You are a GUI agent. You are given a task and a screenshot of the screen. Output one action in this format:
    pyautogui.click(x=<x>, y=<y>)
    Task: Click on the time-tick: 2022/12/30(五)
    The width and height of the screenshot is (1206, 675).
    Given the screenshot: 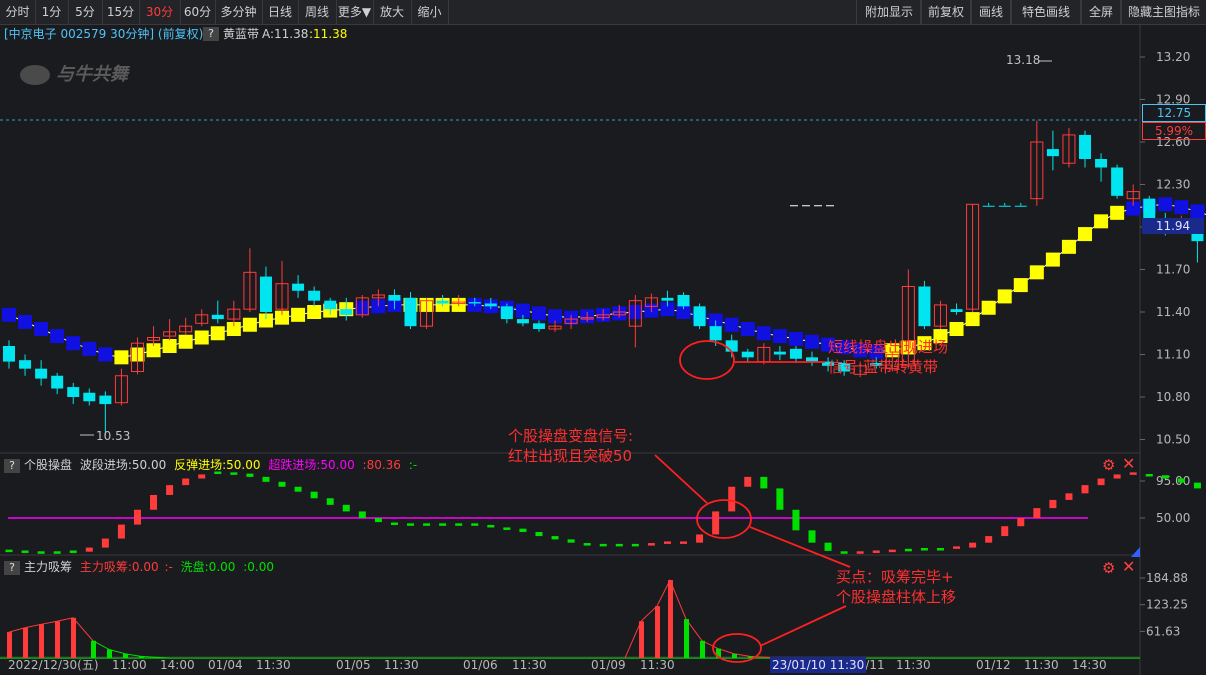 What is the action you would take?
    pyautogui.click(x=53, y=665)
    